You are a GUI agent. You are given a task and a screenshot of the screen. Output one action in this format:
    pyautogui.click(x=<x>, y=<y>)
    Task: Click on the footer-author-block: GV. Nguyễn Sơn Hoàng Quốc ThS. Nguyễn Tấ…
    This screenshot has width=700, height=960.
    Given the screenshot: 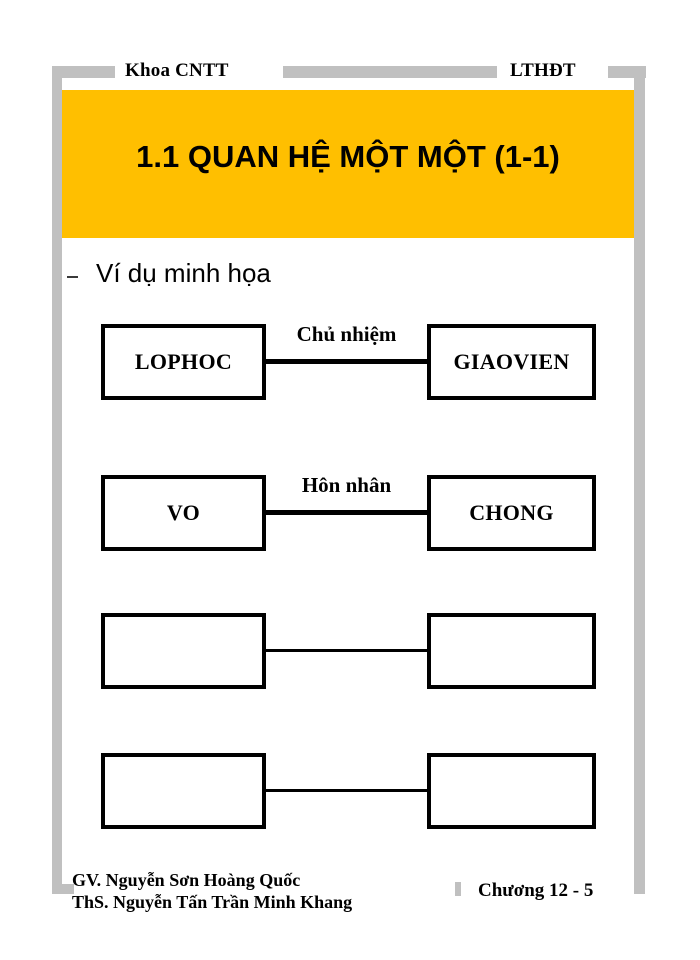 What is the action you would take?
    pyautogui.click(x=212, y=891)
    